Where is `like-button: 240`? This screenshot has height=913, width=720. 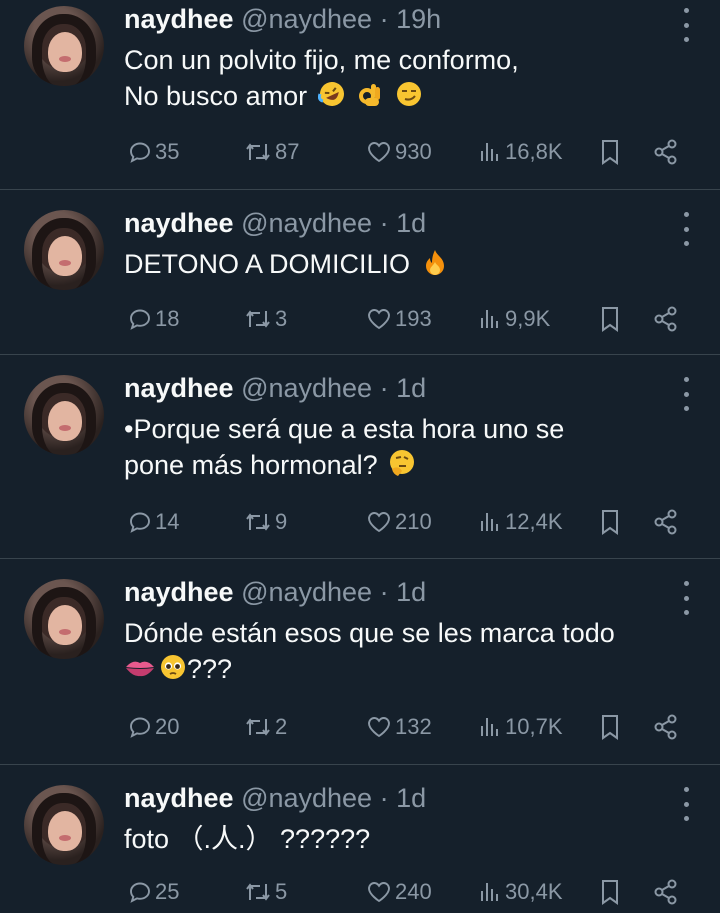
like-button: 240 is located at coordinates (399, 892).